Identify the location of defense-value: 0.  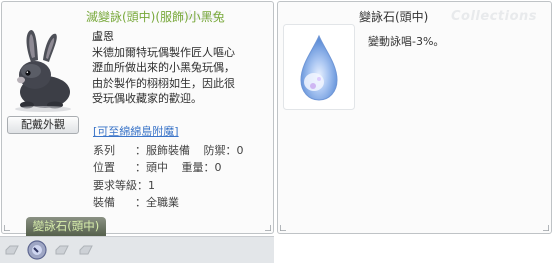
(240, 150).